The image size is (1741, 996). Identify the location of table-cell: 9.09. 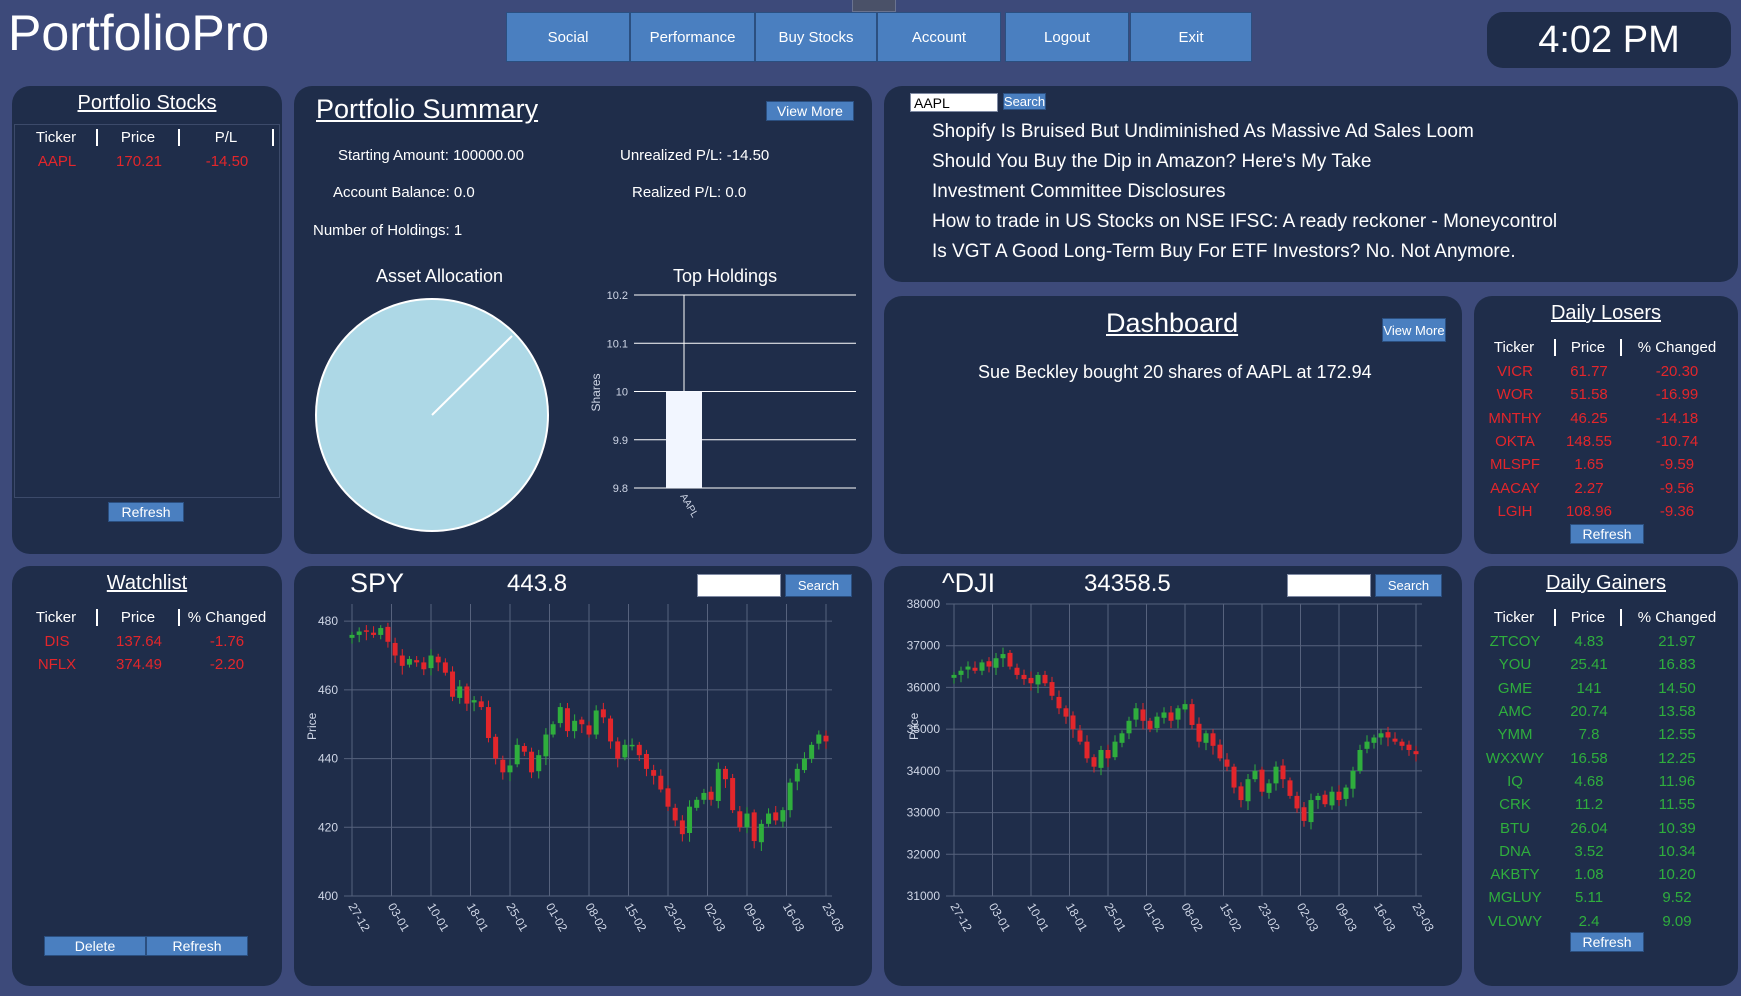
(1677, 921).